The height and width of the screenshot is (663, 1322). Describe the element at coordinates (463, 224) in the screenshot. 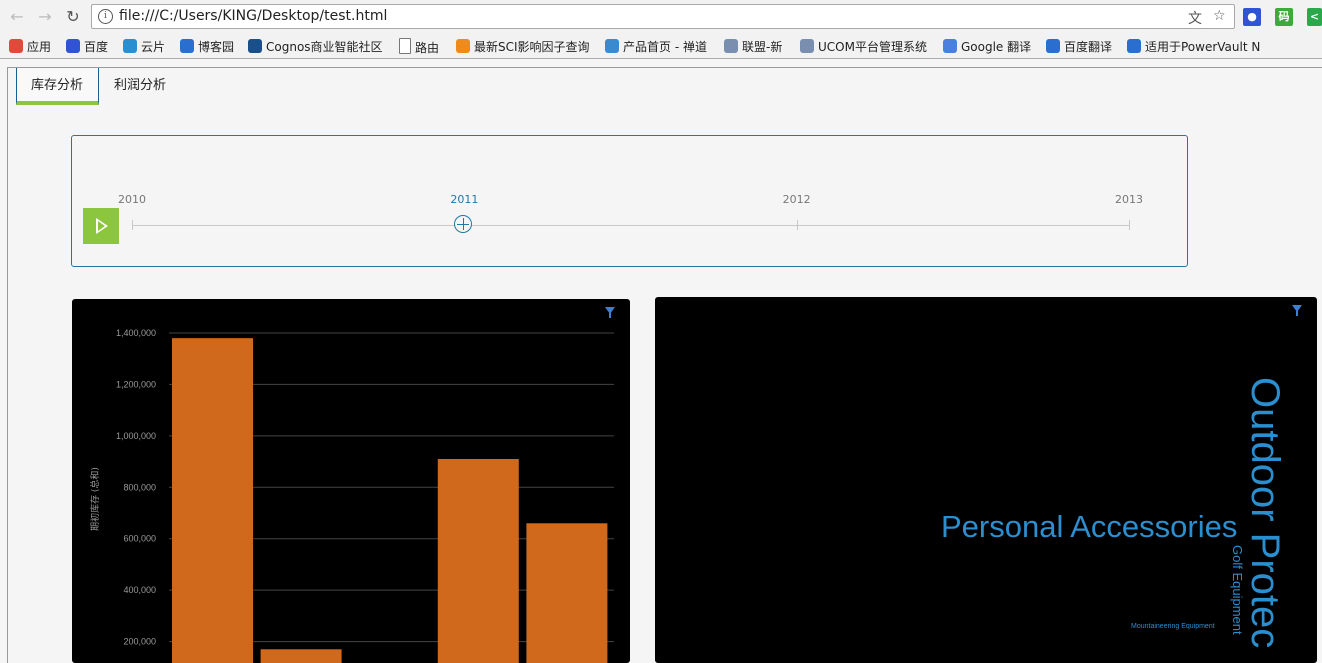

I see `timeline-handle` at that location.